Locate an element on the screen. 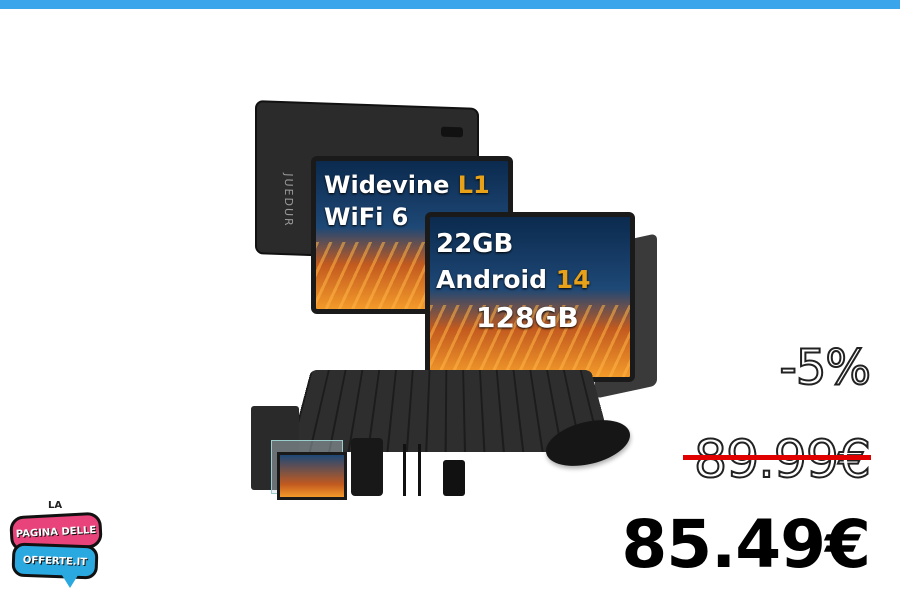 This screenshot has height=600, width=900. feature-android: Android 14 is located at coordinates (513, 279).